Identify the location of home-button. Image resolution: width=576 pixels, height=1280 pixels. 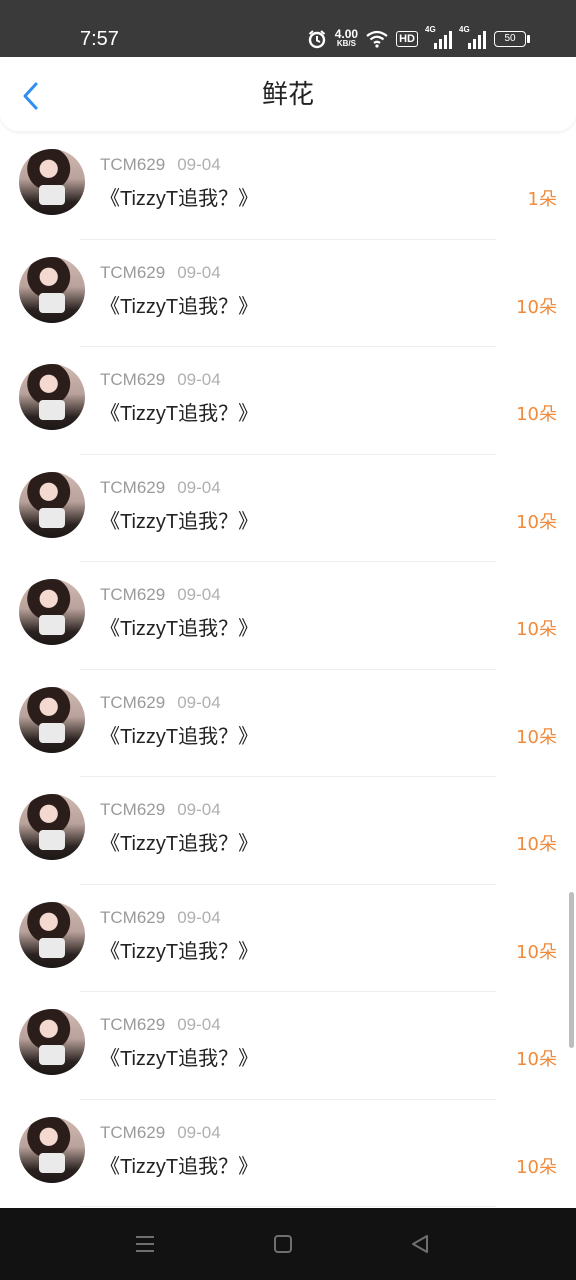
(283, 1244).